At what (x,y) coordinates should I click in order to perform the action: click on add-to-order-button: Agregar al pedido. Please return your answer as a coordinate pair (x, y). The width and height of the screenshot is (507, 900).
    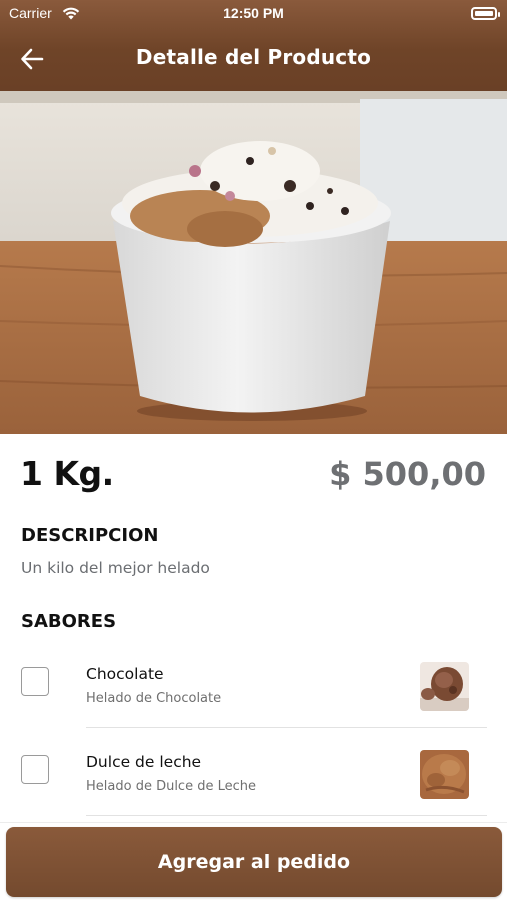
    Looking at the image, I should click on (254, 862).